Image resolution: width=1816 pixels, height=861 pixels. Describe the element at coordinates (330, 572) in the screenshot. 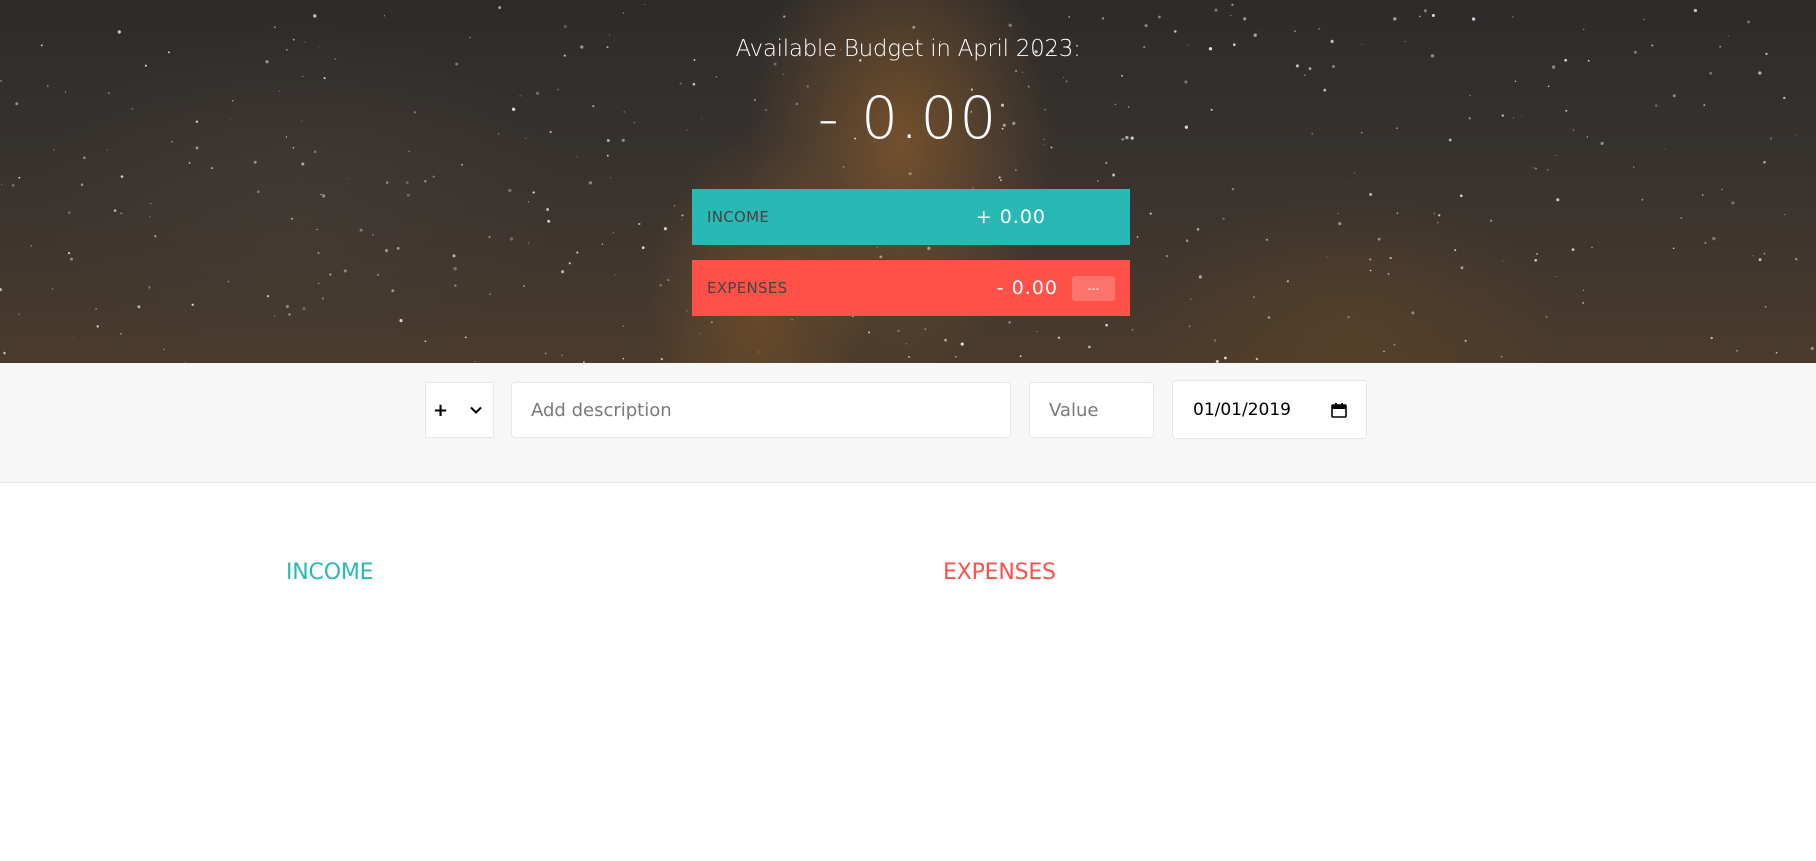

I see `income-list-title: INCOME` at that location.